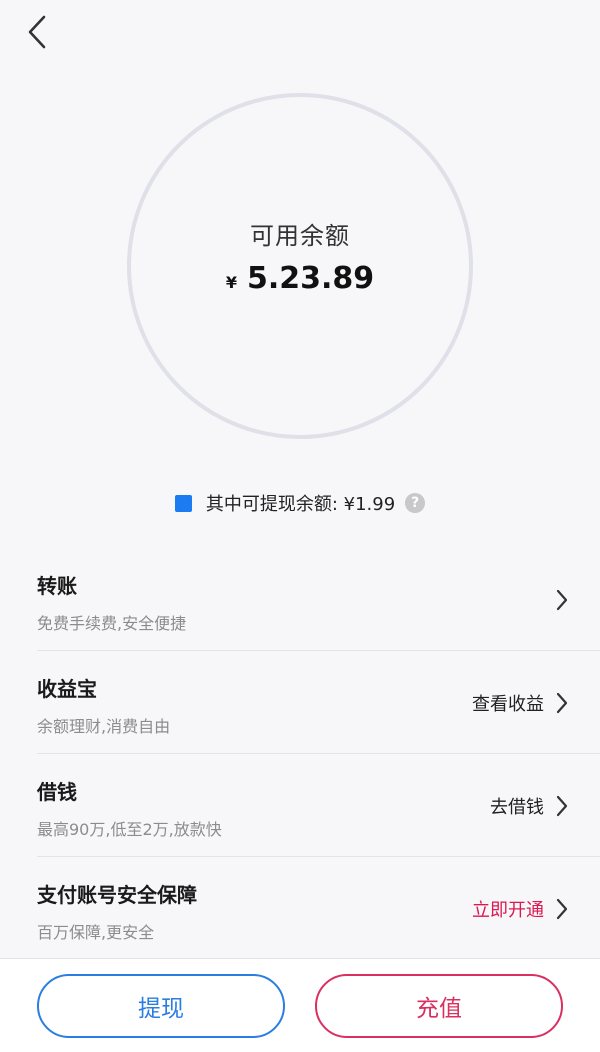  I want to click on recharge-button: 充值, so click(439, 1005).